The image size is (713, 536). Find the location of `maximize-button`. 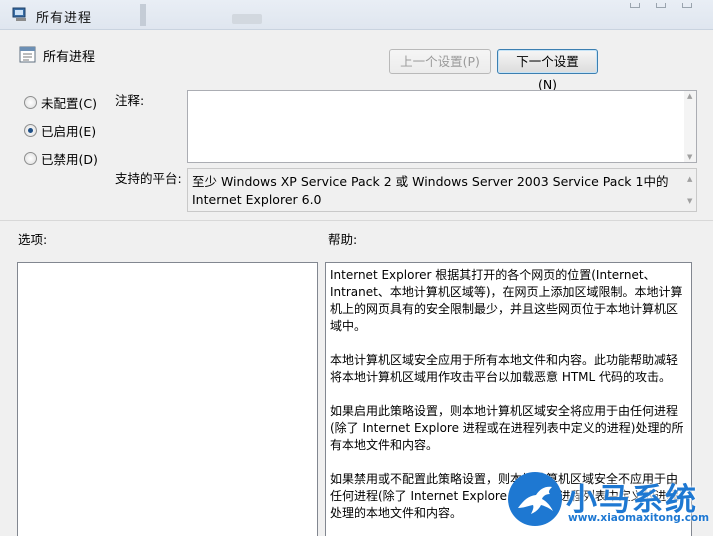

maximize-button is located at coordinates (661, 5).